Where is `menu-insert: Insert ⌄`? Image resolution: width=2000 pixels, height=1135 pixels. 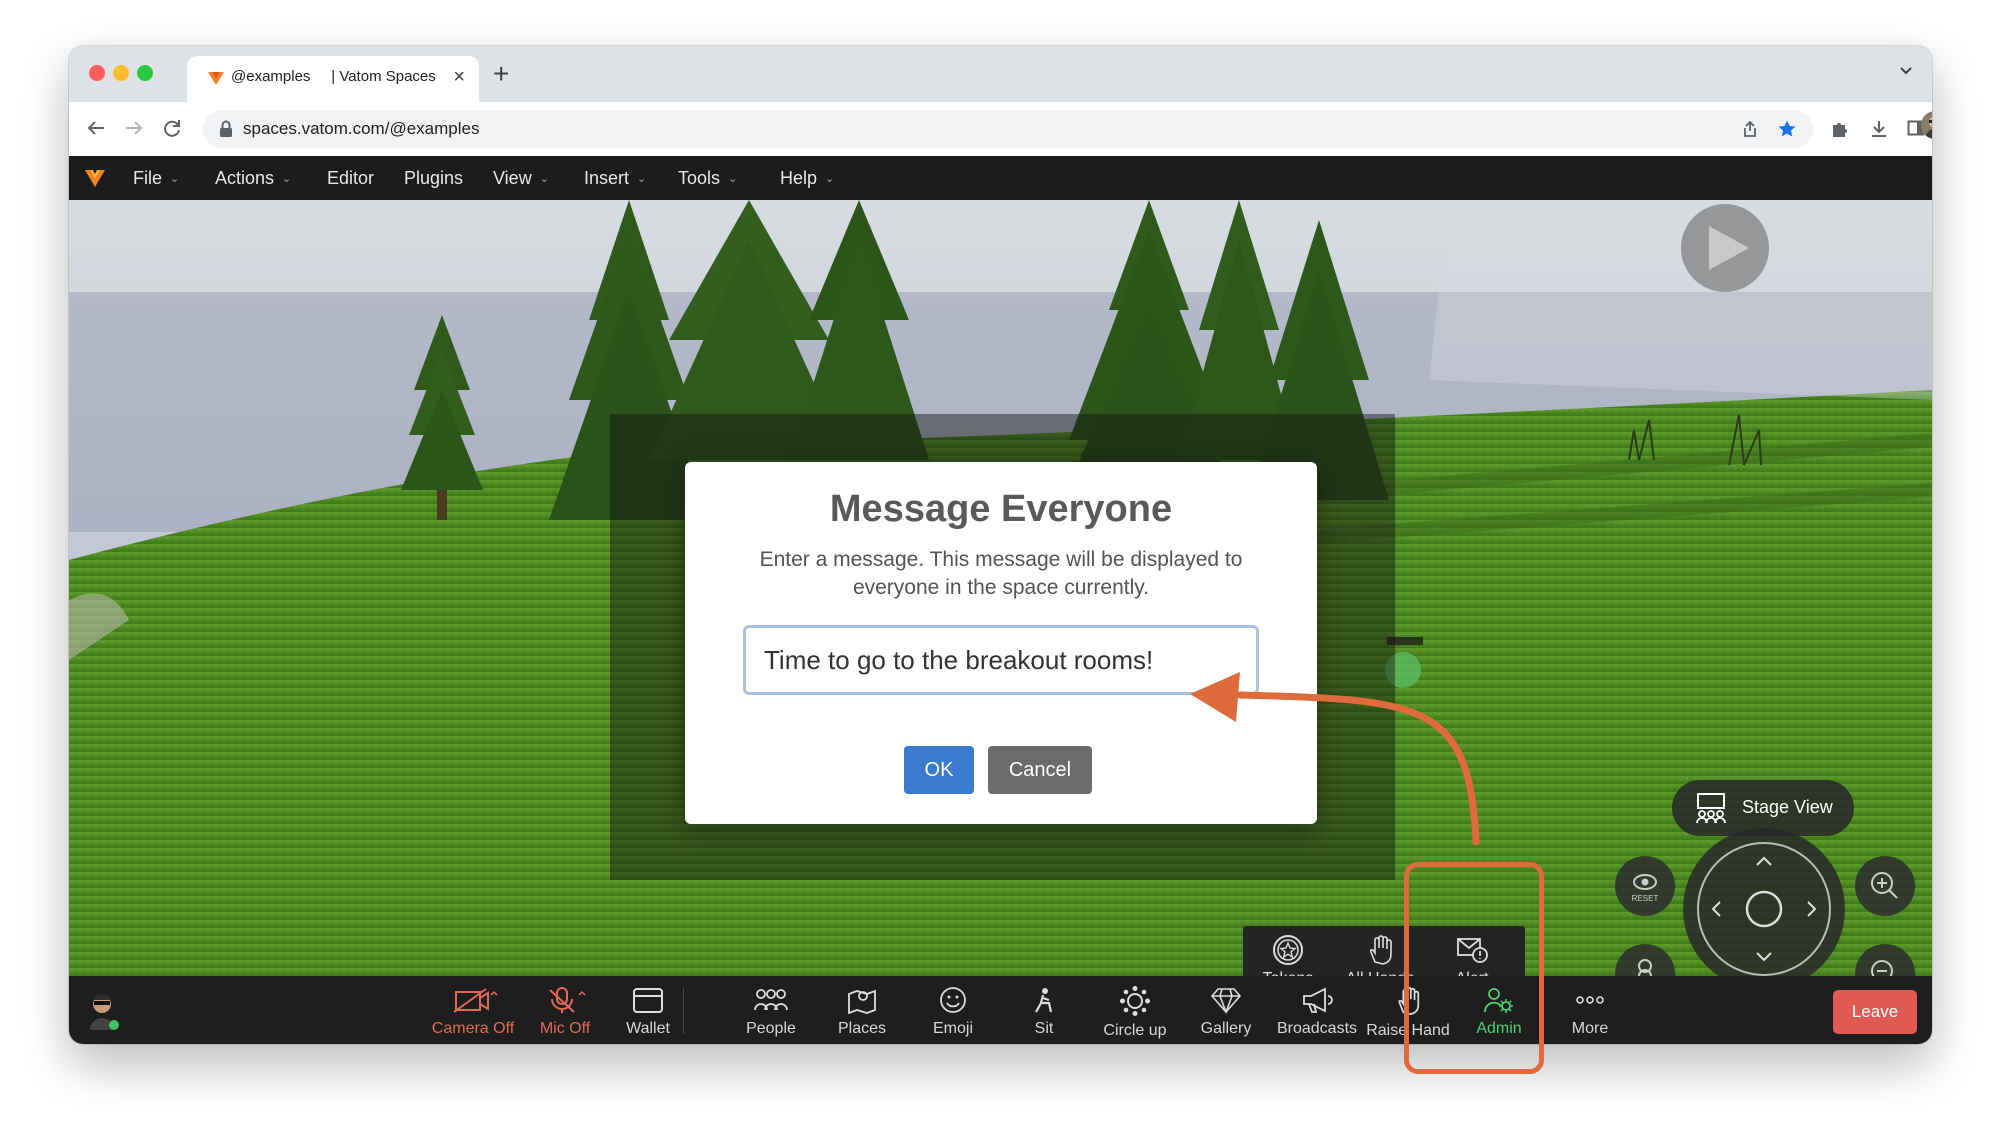
menu-insert: Insert ⌄ is located at coordinates (615, 178).